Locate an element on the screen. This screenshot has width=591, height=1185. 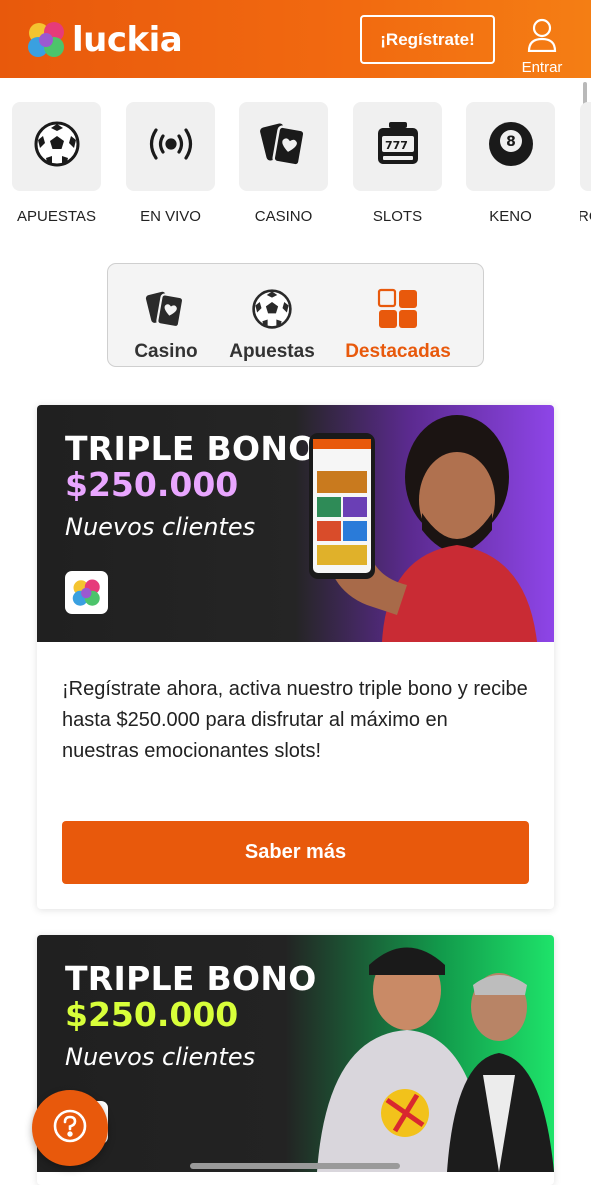
category-label: CASINO is located at coordinates (283, 216).